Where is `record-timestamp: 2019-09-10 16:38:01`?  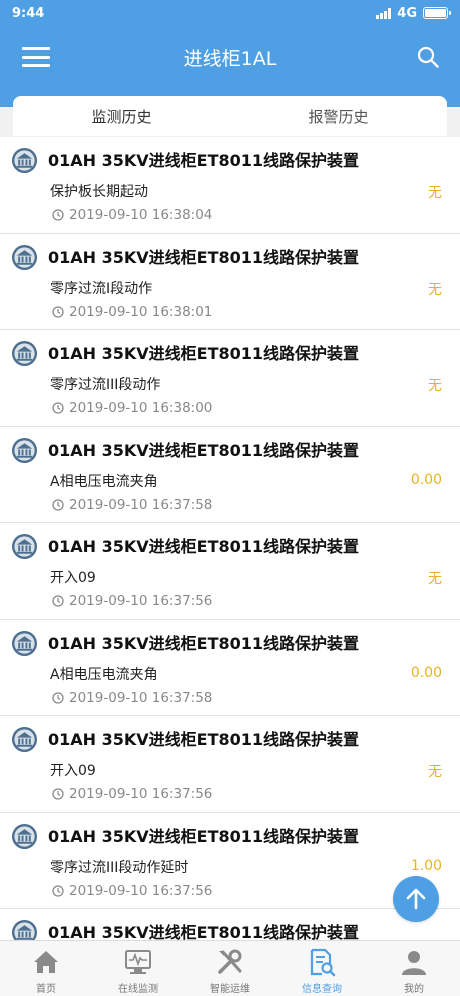 record-timestamp: 2019-09-10 16:38:01 is located at coordinates (141, 311).